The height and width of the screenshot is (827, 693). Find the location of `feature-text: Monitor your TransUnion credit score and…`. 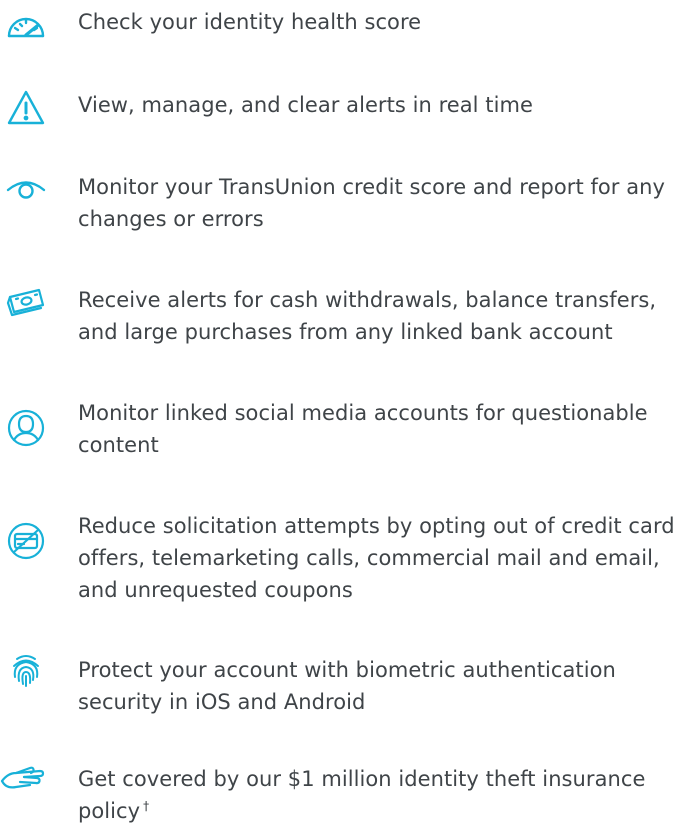

feature-text: Monitor your TransUnion credit score and… is located at coordinates (371, 203).